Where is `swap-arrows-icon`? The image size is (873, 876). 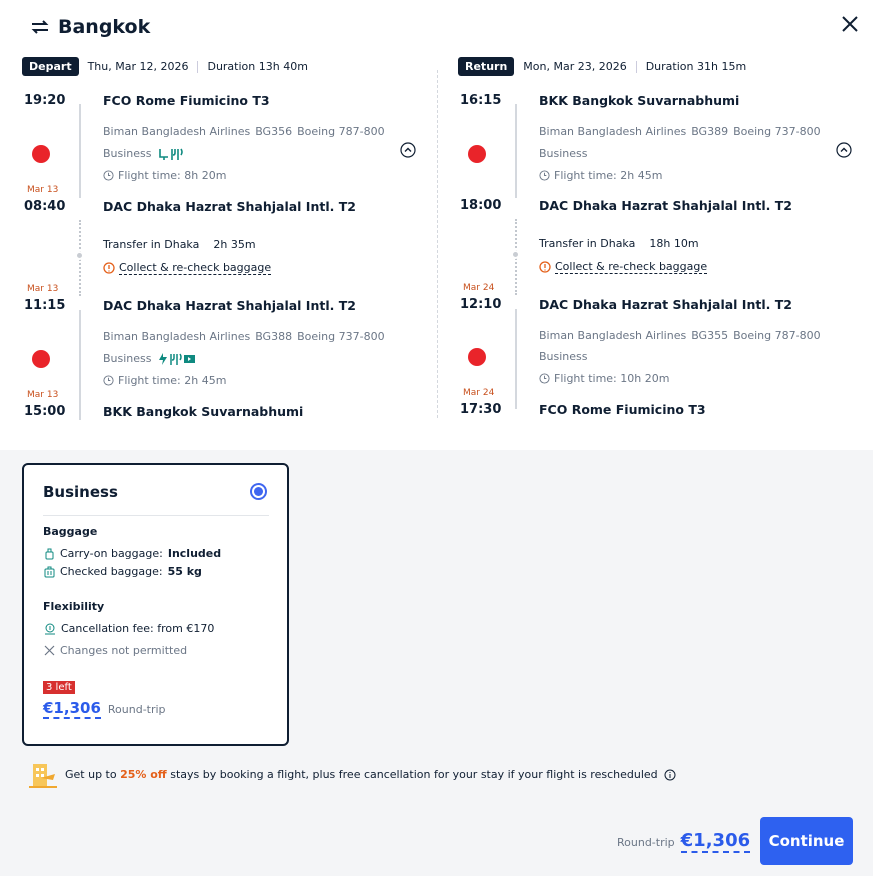
swap-arrows-icon is located at coordinates (40, 27).